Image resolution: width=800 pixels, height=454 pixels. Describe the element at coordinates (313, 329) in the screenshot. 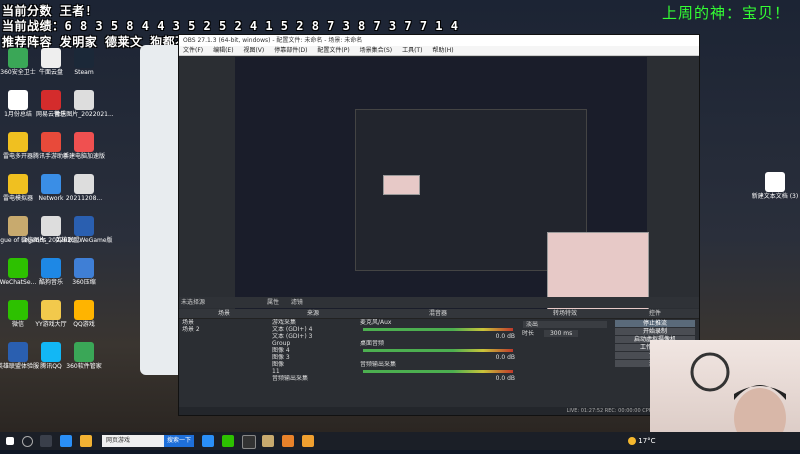

I see `source-item: 文本 (GDI+) 4` at that location.